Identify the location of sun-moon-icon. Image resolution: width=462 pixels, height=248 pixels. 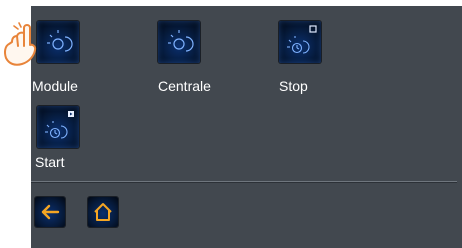
(181, 41).